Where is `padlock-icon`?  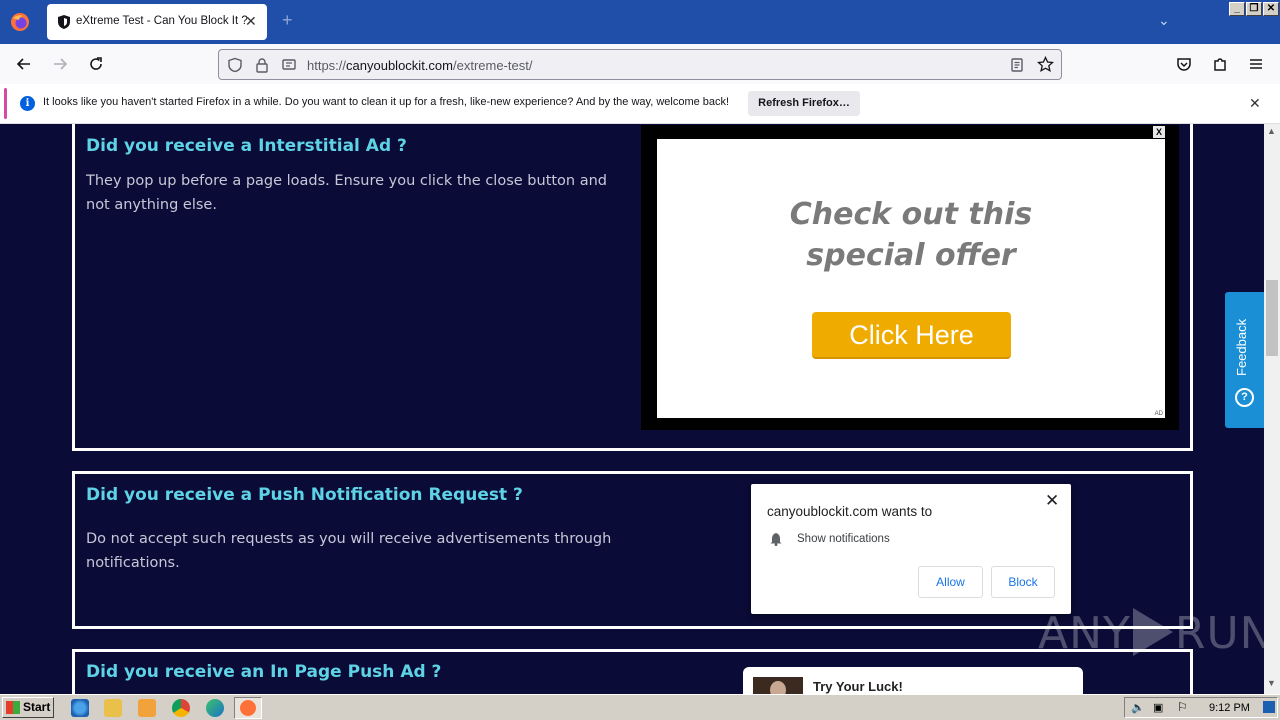 padlock-icon is located at coordinates (262, 65).